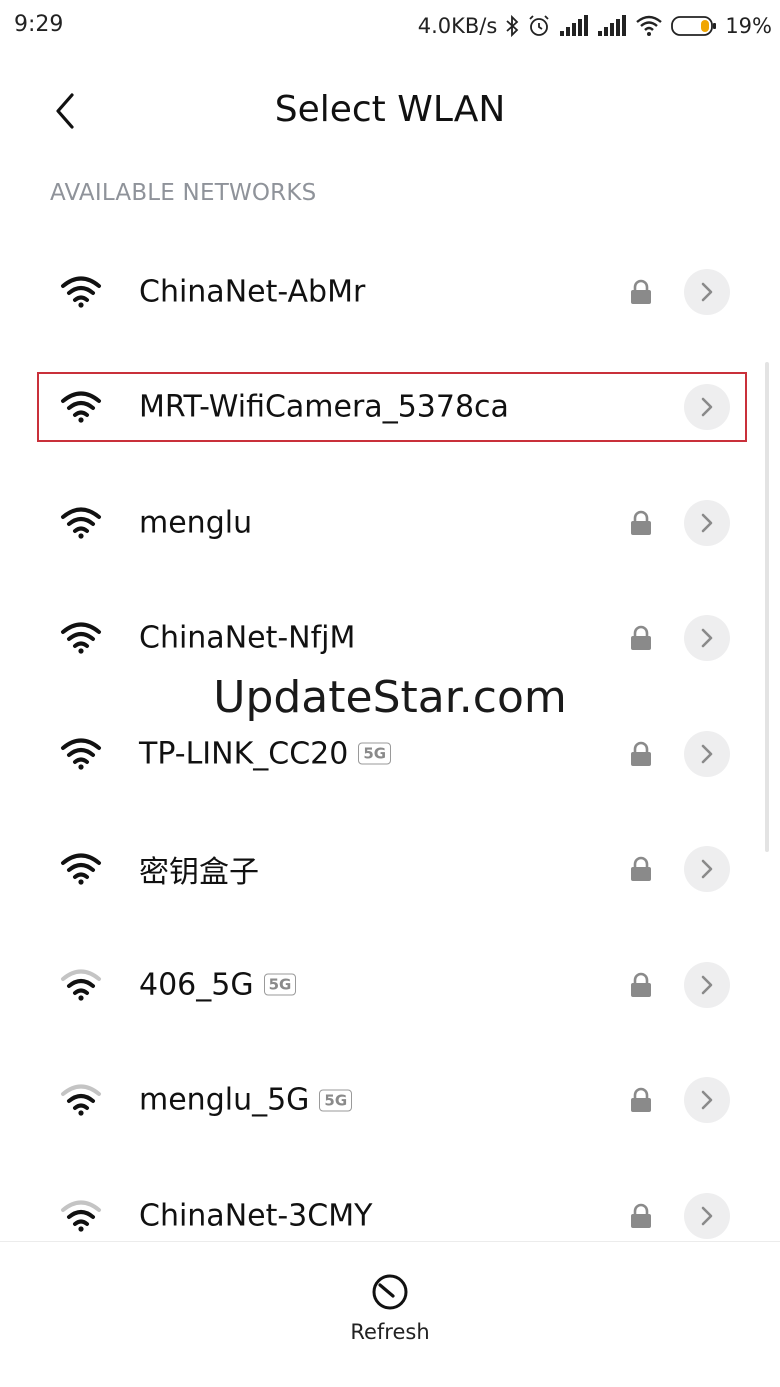 Image resolution: width=780 pixels, height=1387 pixels. What do you see at coordinates (767, 607) in the screenshot?
I see `scrollbar` at bounding box center [767, 607].